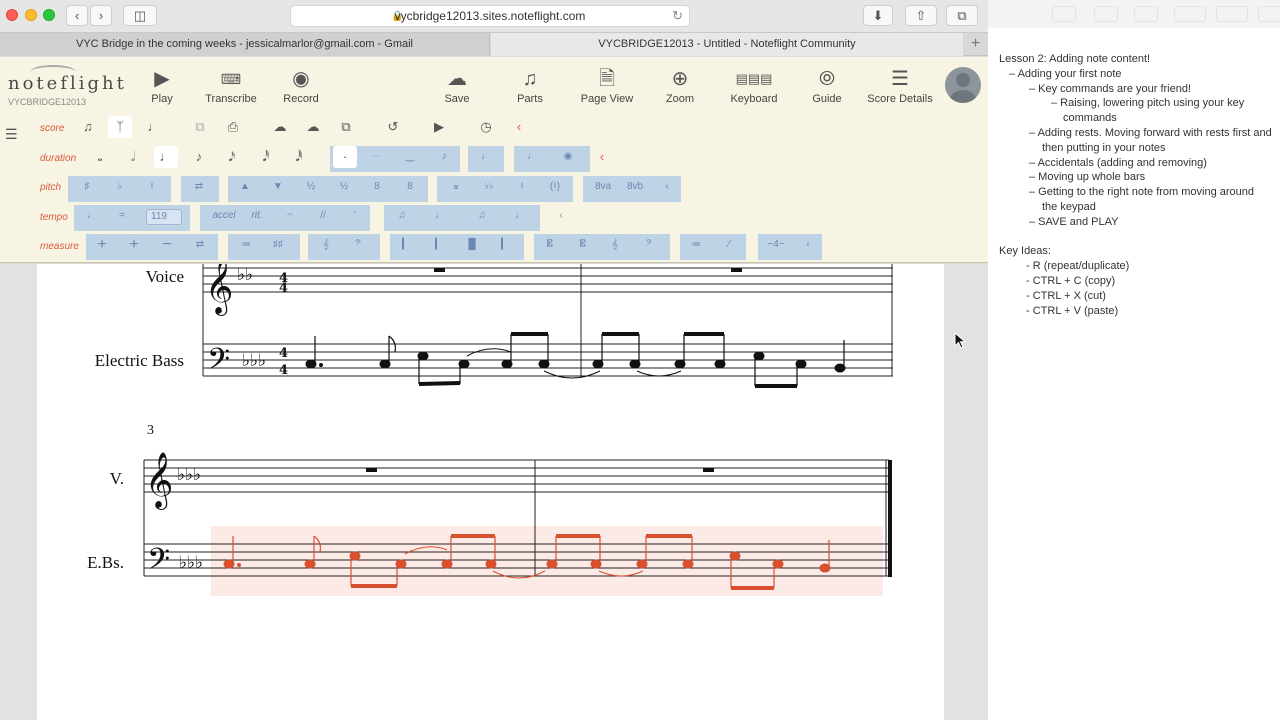 Image resolution: width=1280 pixels, height=720 pixels. I want to click on rit-icon: rit., so click(257, 216).